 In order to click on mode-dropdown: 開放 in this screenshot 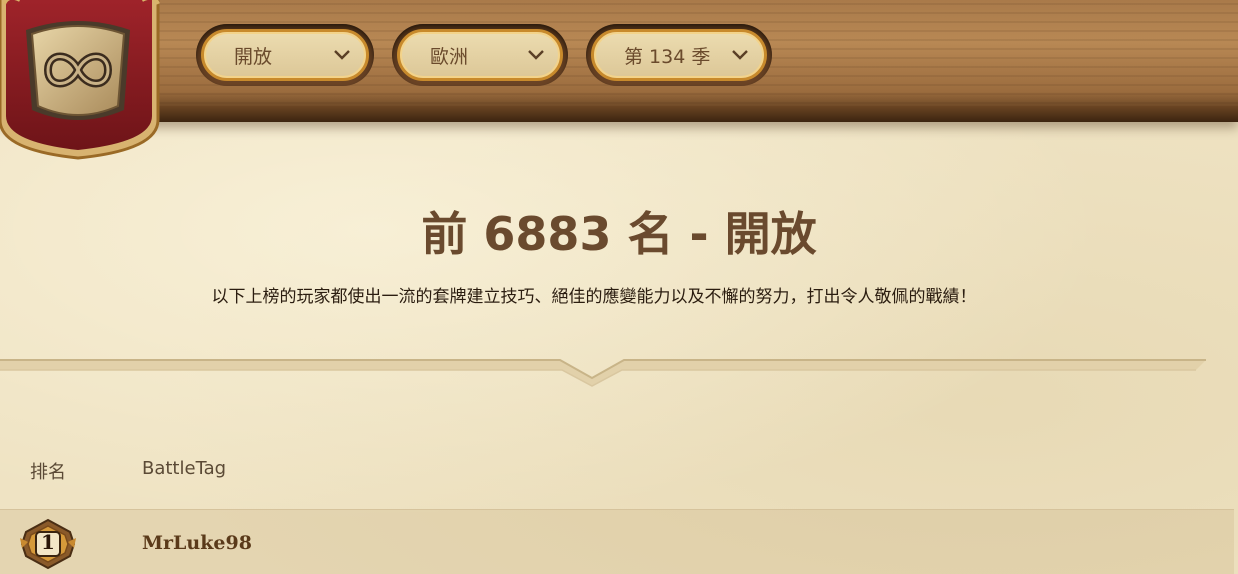, I will do `click(285, 55)`.